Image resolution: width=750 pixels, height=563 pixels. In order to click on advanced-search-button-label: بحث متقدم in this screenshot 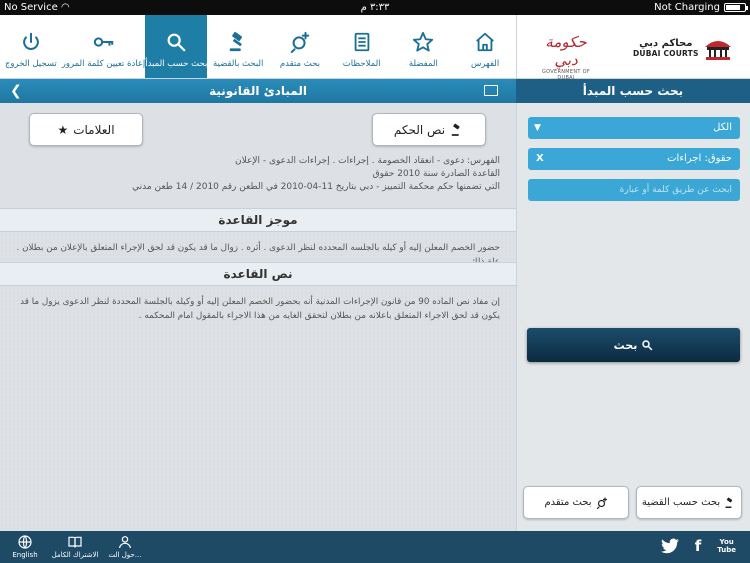, I will do `click(568, 502)`.